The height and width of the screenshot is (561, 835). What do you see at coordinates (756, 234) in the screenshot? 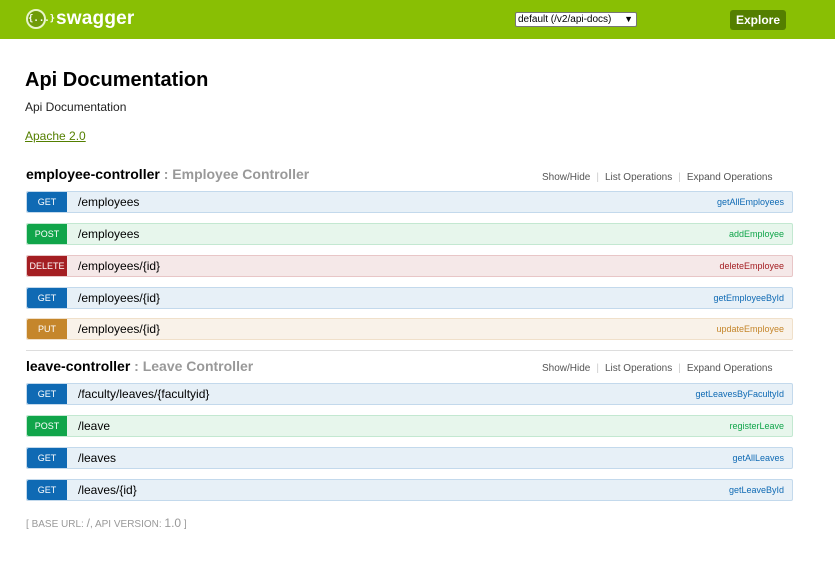
I see `operation-nickname: addEmployee` at bounding box center [756, 234].